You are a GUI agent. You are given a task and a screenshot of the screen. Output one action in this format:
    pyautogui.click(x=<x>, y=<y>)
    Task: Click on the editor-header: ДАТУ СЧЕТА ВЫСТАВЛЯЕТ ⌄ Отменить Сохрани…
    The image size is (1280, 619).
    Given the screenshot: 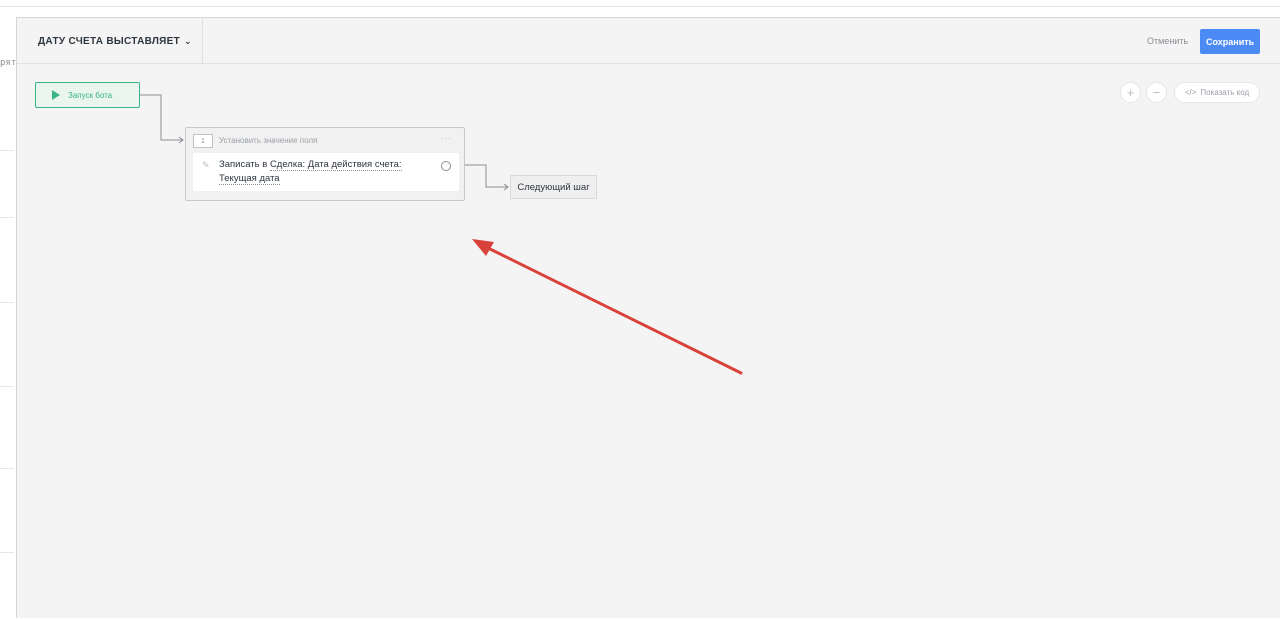 What is the action you would take?
    pyautogui.click(x=648, y=41)
    